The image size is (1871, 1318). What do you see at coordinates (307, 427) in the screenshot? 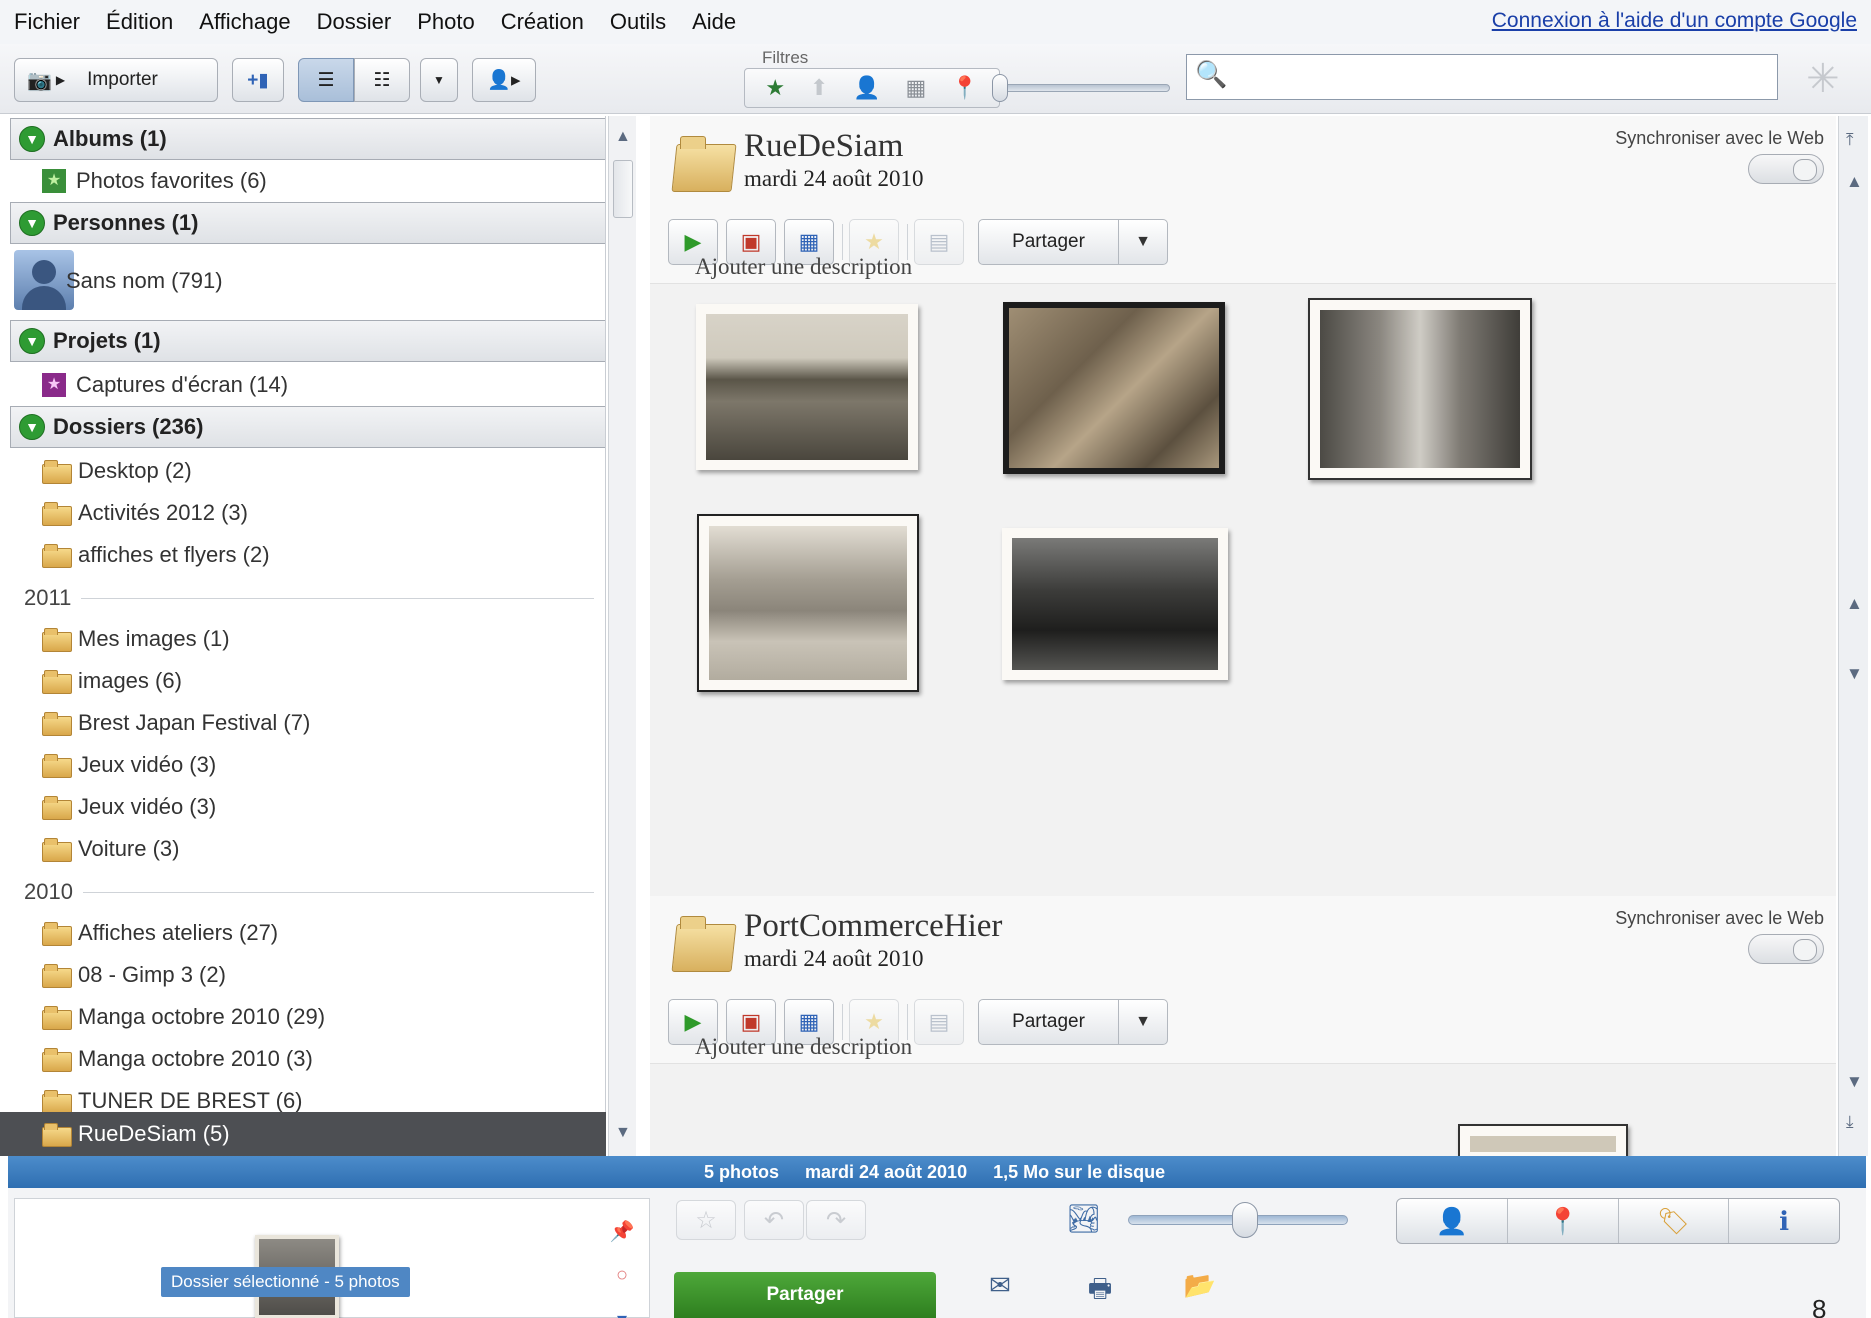
I see `section-dossiers: ▼ Dossiers (236)` at bounding box center [307, 427].